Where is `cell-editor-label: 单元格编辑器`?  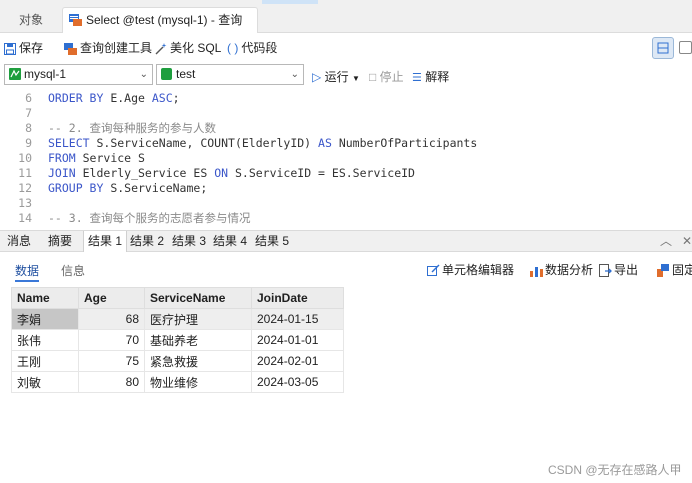
cell-editor-label: 单元格编辑器 is located at coordinates (478, 270).